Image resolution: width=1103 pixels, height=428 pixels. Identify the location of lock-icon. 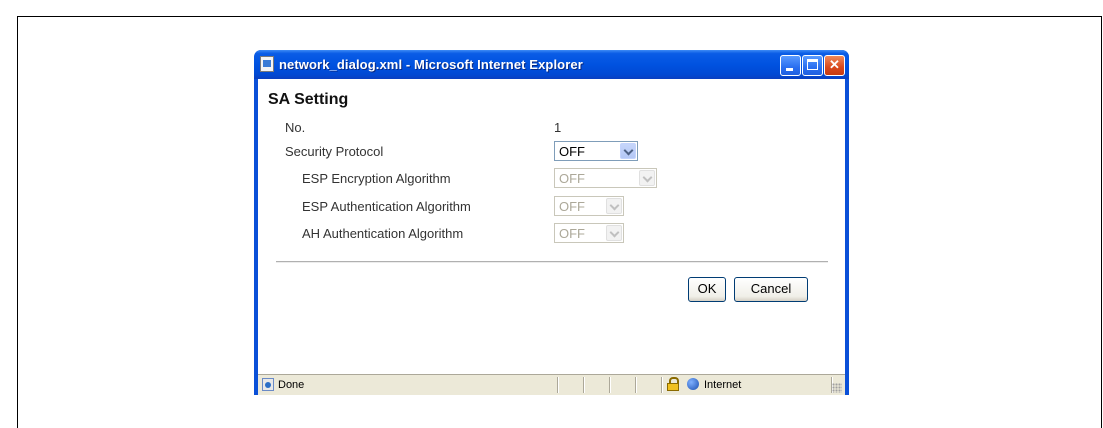
(673, 384).